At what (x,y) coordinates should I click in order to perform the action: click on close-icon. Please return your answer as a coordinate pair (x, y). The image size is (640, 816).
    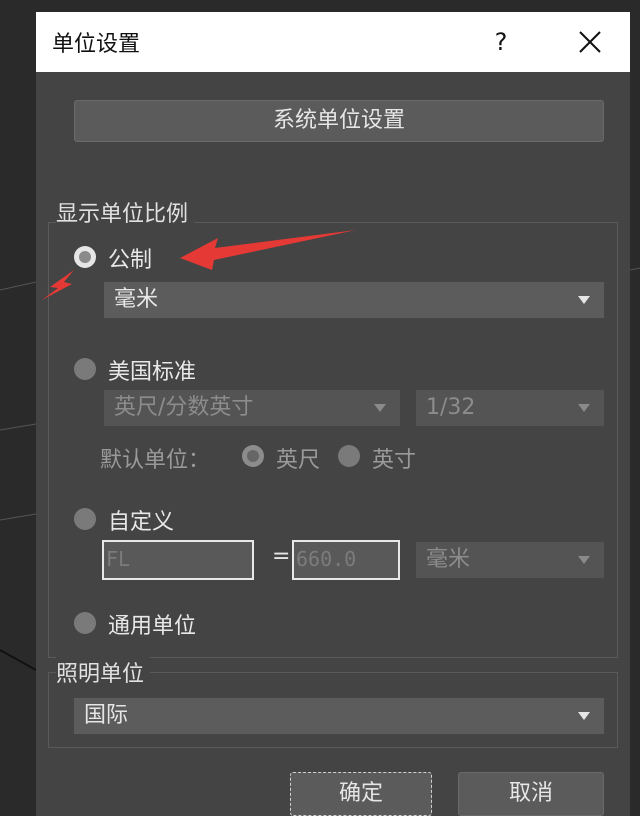
    Looking at the image, I should click on (590, 42).